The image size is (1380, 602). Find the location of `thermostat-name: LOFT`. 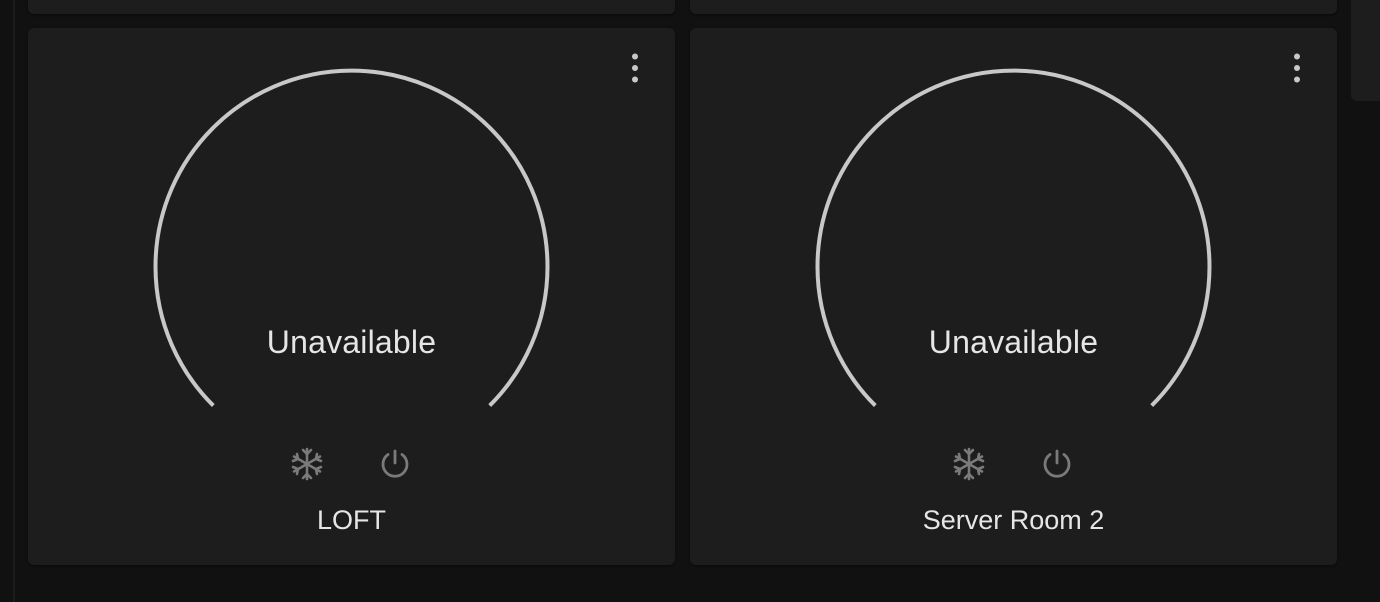

thermostat-name: LOFT is located at coordinates (351, 520).